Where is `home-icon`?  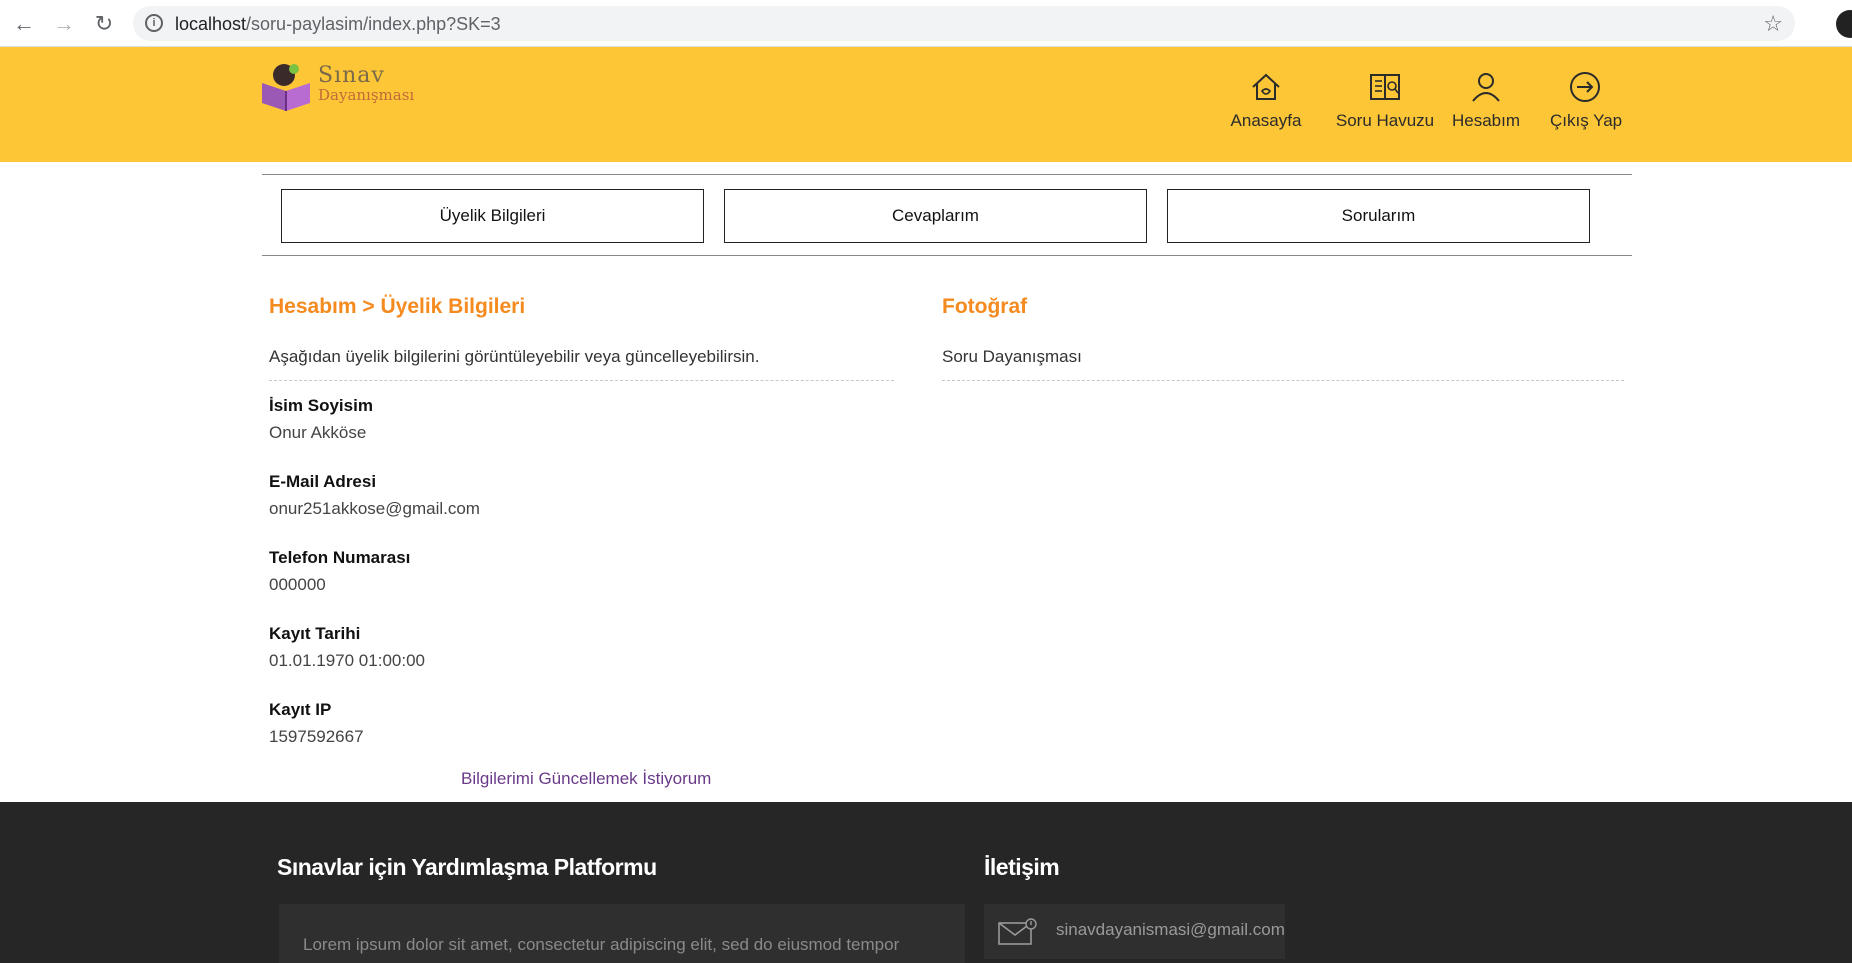 home-icon is located at coordinates (1266, 86).